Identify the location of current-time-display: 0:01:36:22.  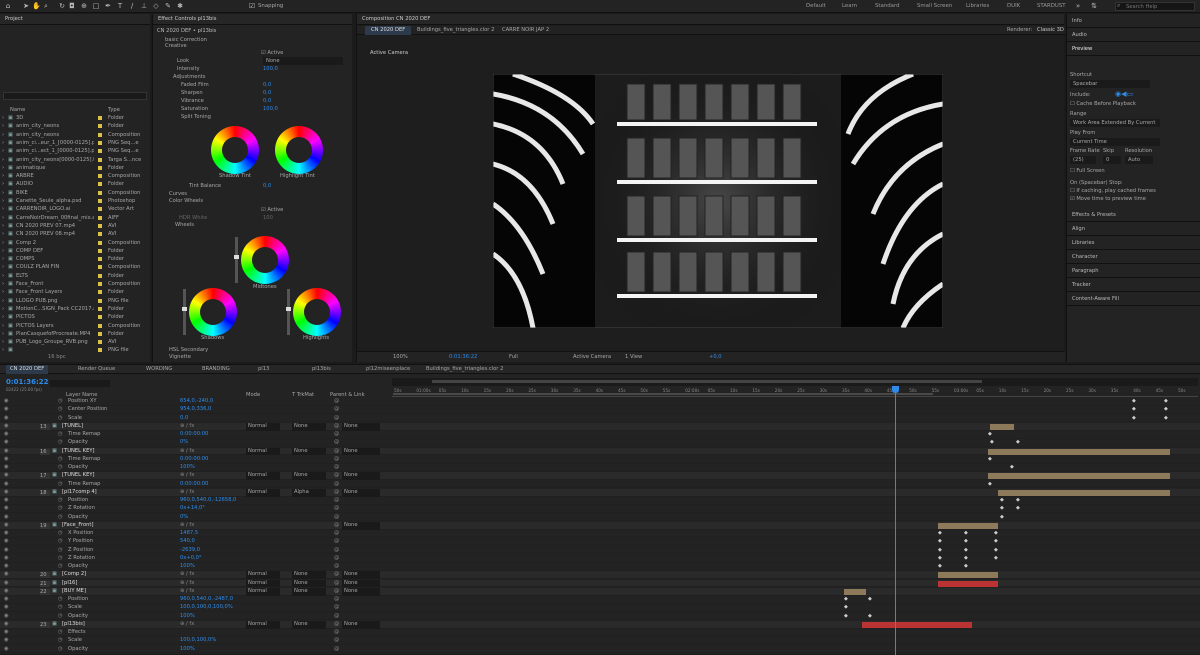
(463, 357).